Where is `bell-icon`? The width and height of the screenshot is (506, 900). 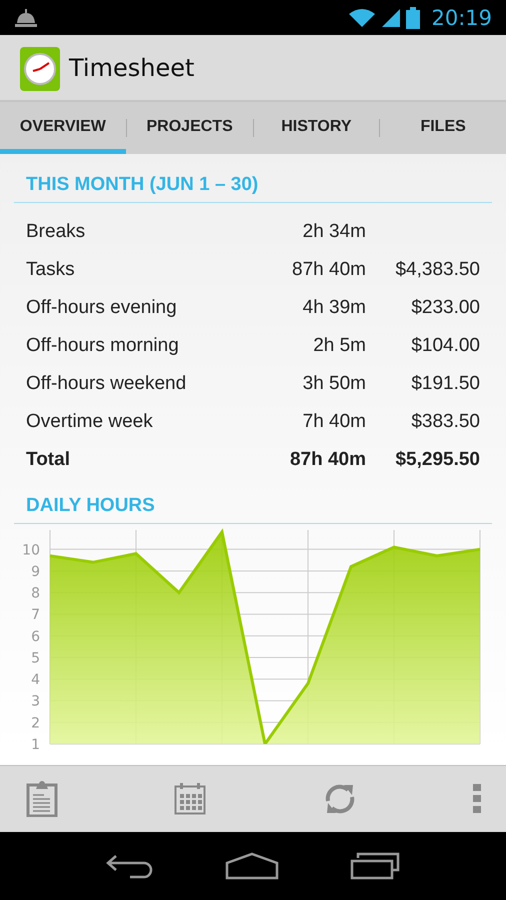 bell-icon is located at coordinates (26, 18).